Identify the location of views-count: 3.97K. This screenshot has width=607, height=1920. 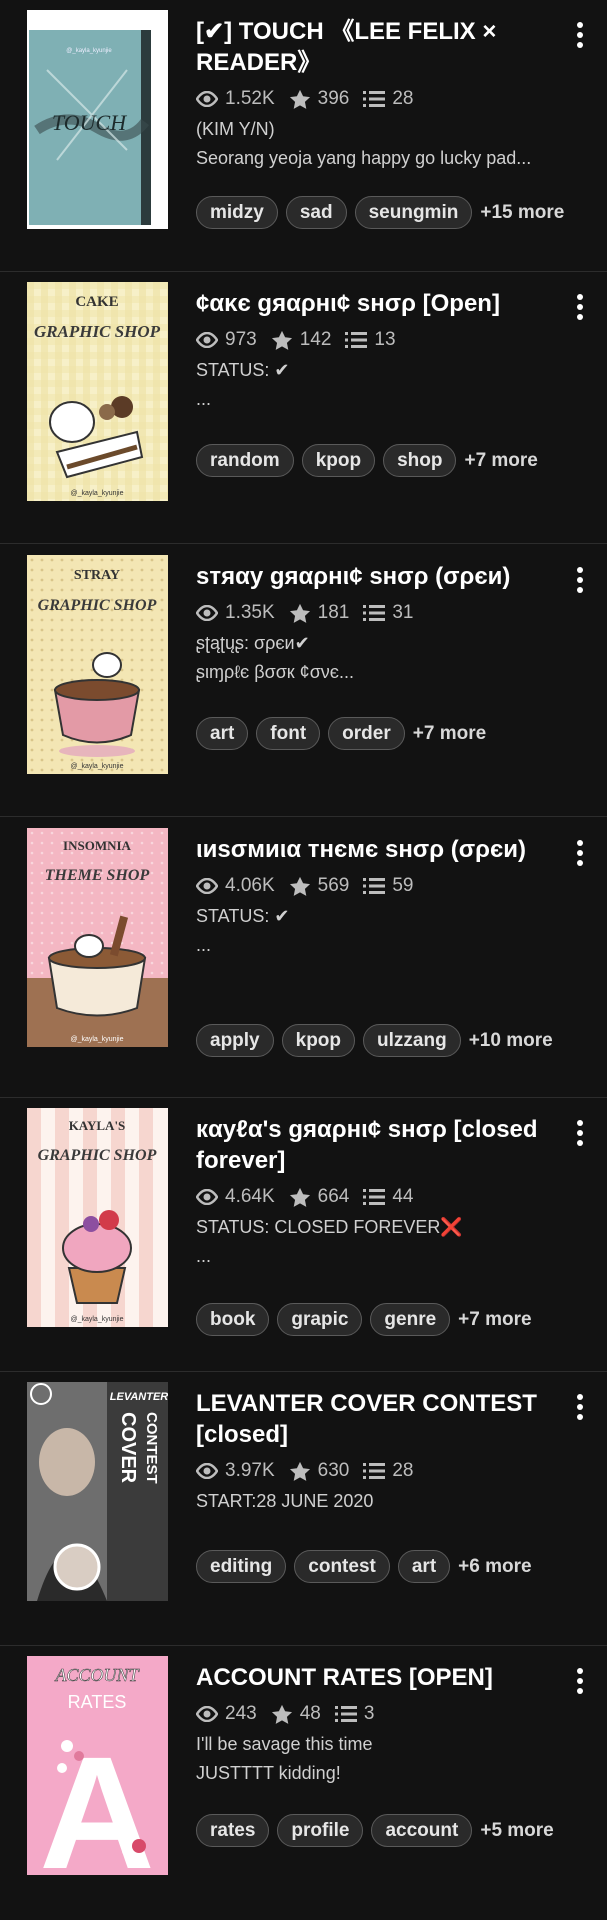
(250, 1470).